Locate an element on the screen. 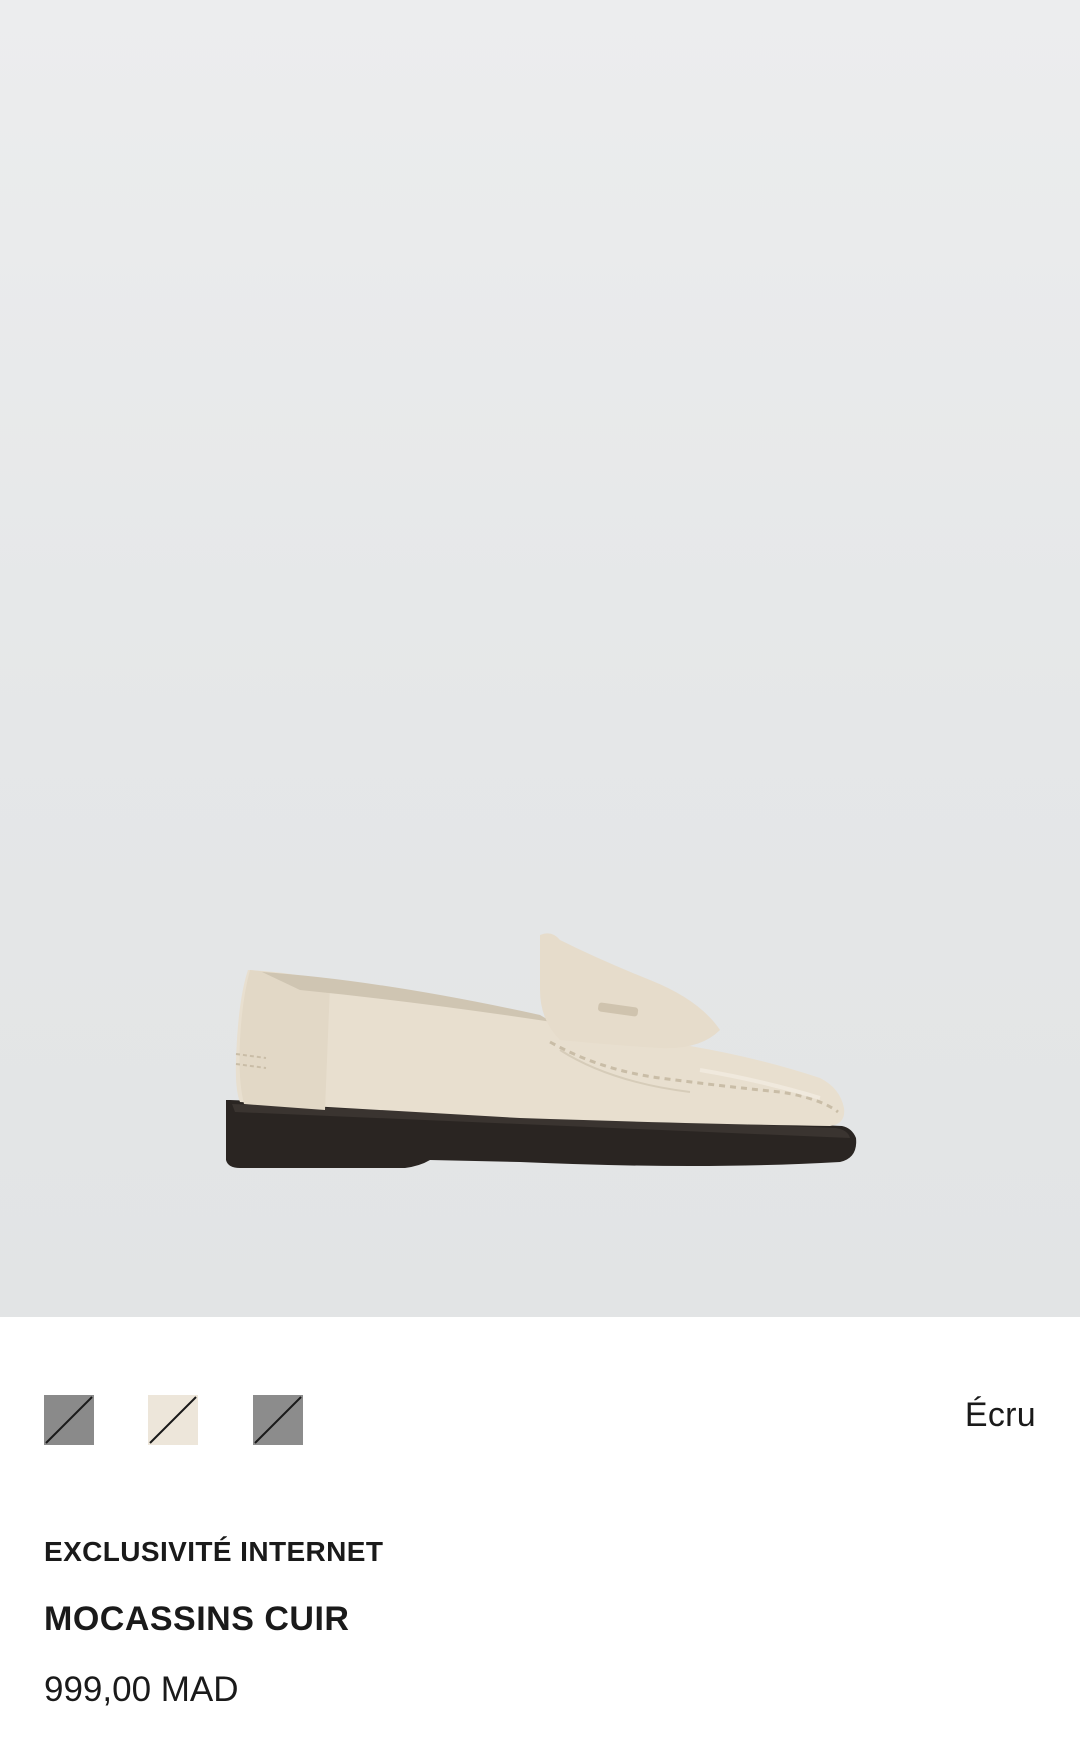 The width and height of the screenshot is (1080, 1743). loafer-shoe-image is located at coordinates (541, 1050).